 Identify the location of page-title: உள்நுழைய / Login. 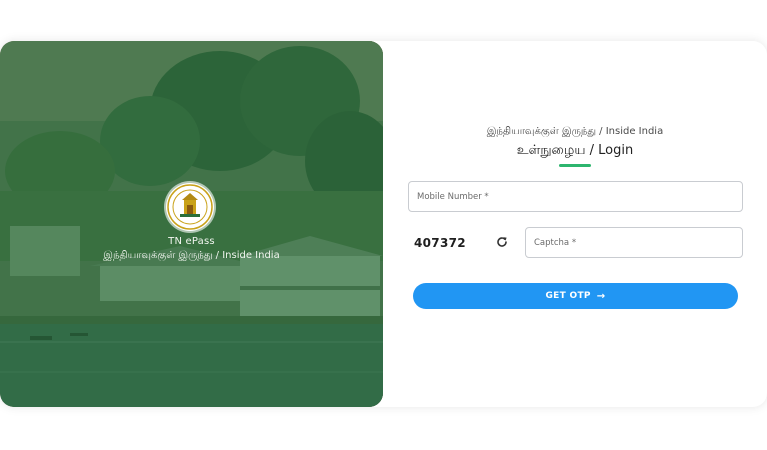
(575, 150).